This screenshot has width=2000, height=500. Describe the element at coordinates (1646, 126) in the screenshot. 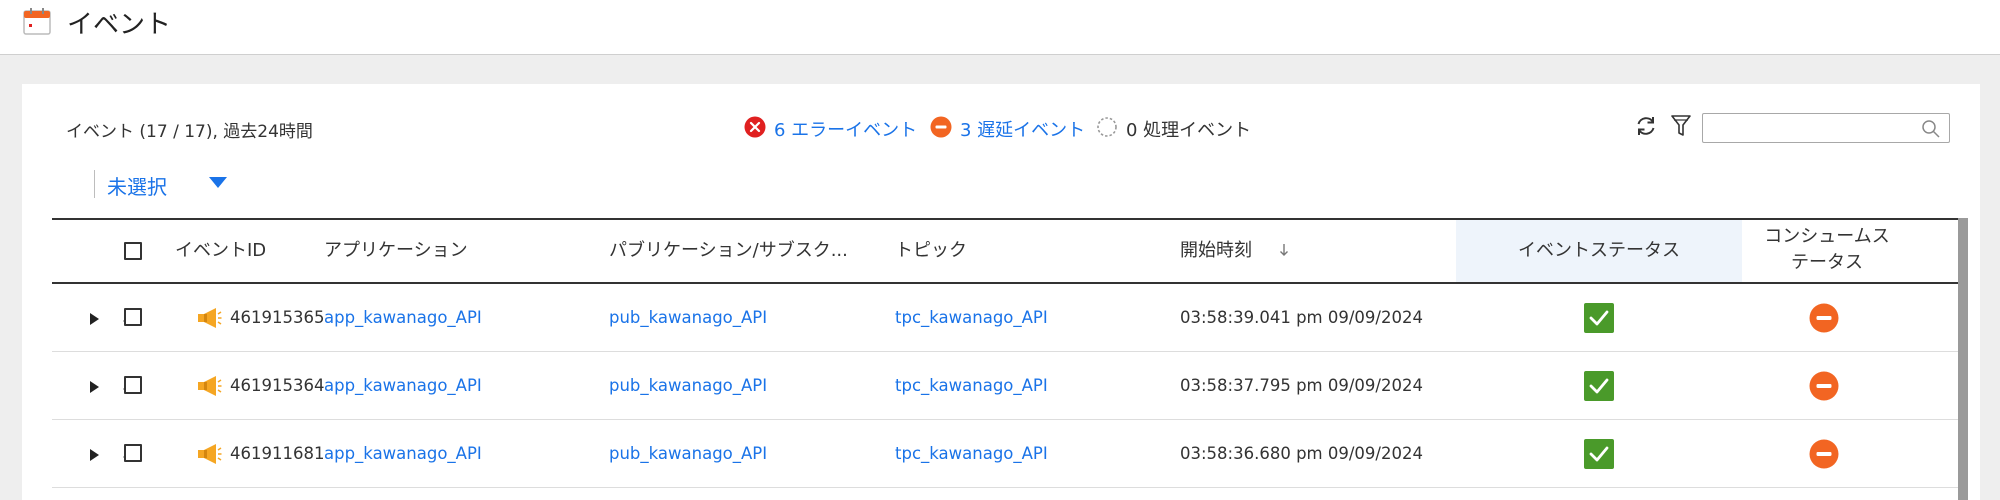

I see `refresh-icon` at that location.